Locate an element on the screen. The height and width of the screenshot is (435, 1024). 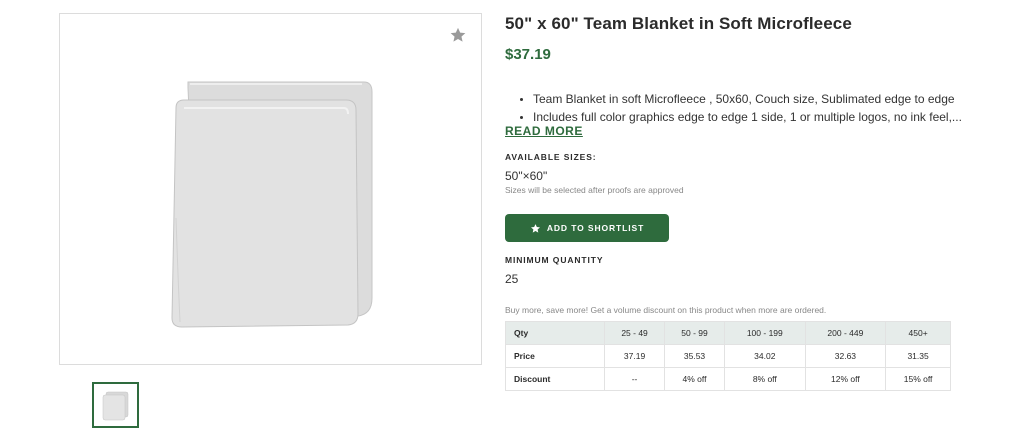
add-to-shortlist-label: ADD TO SHORTLIST is located at coordinates (595, 228).